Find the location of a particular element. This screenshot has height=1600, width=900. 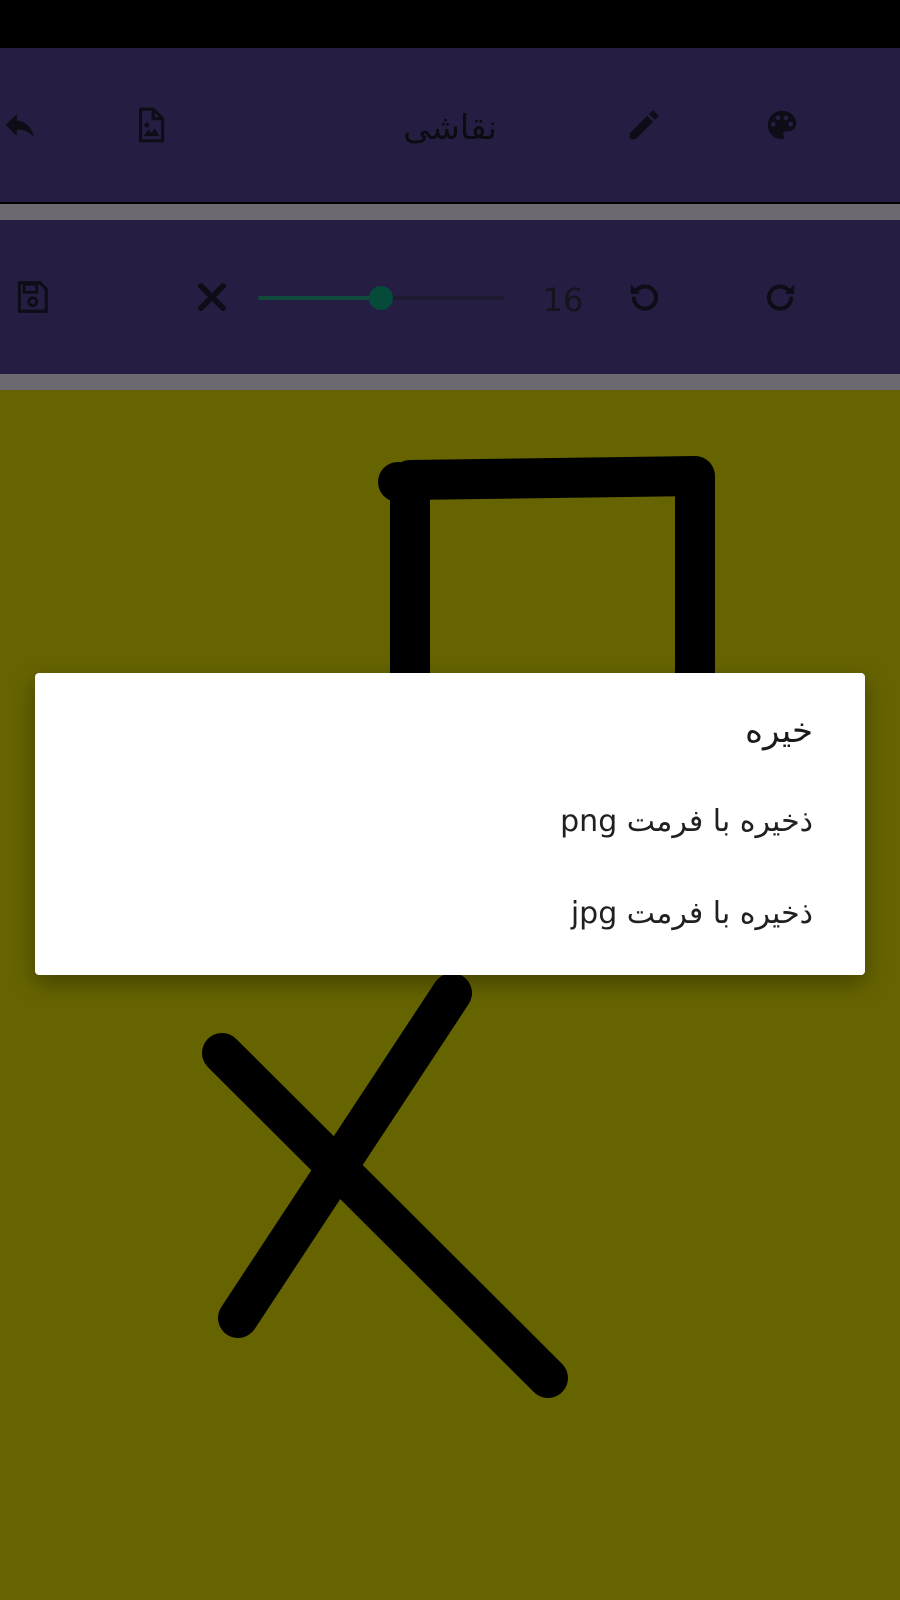

slider-fill is located at coordinates (319, 298).